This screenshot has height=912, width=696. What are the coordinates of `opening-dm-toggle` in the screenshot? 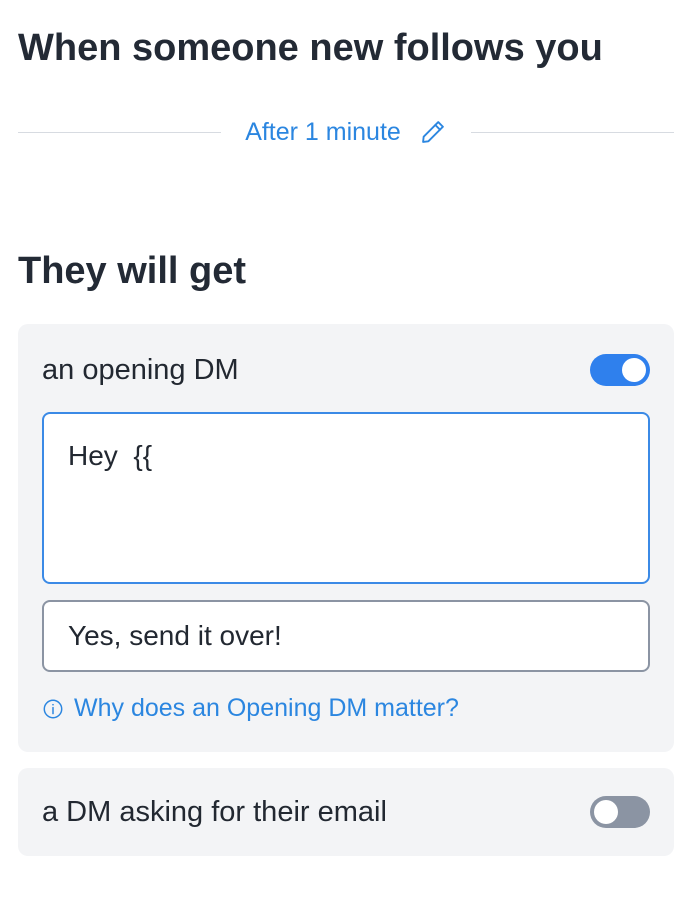 It's located at (620, 370).